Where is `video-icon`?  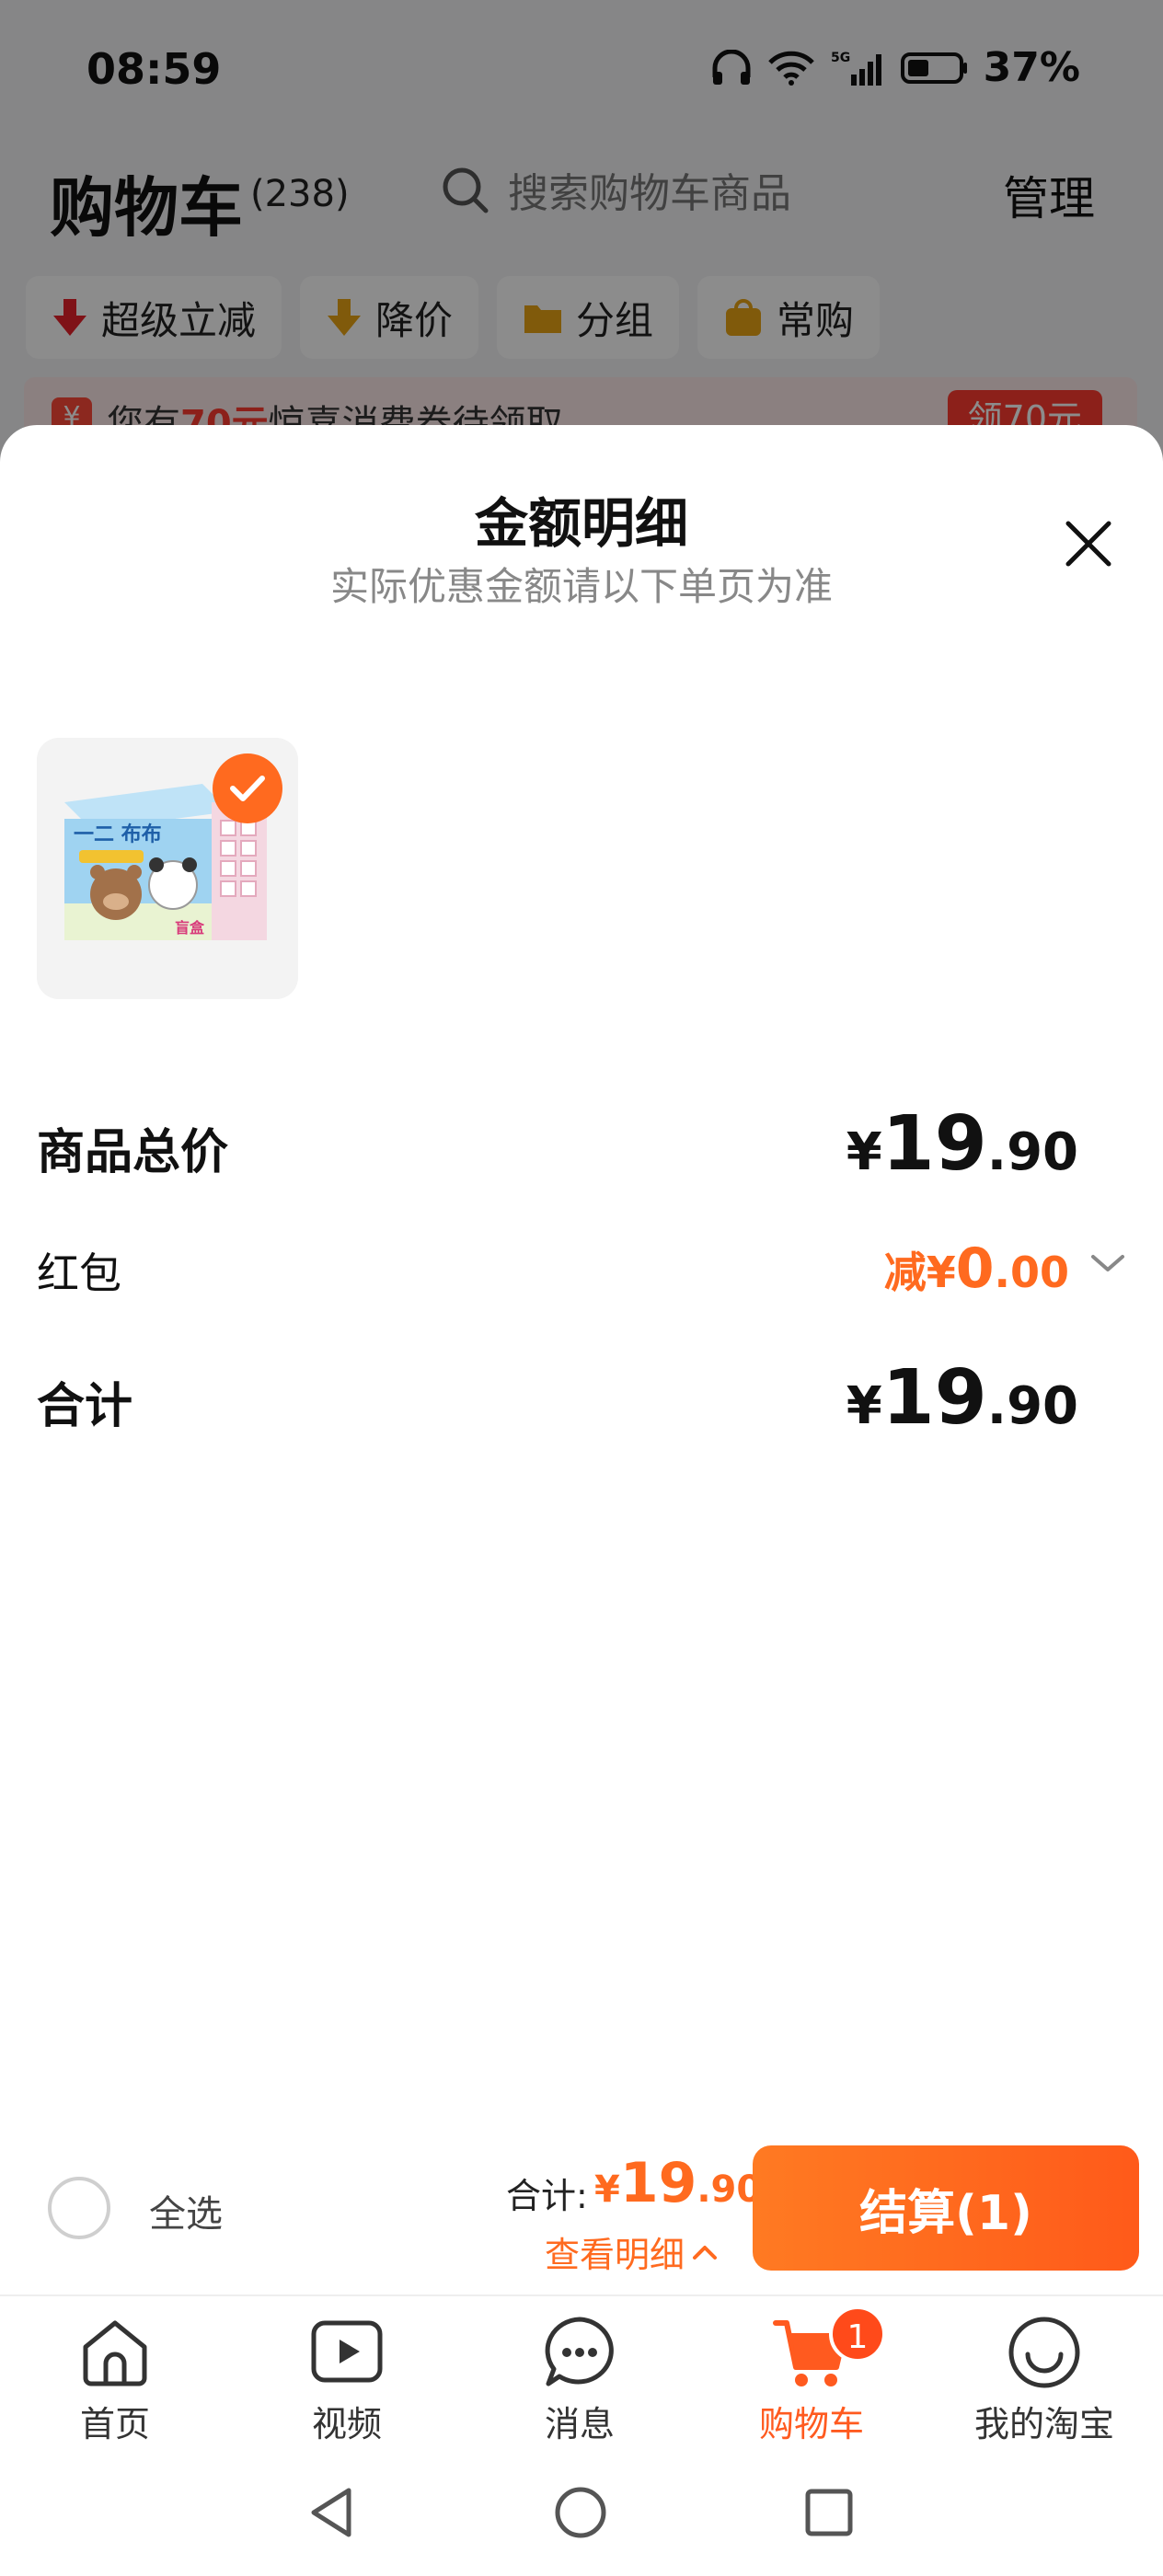 video-icon is located at coordinates (347, 2352).